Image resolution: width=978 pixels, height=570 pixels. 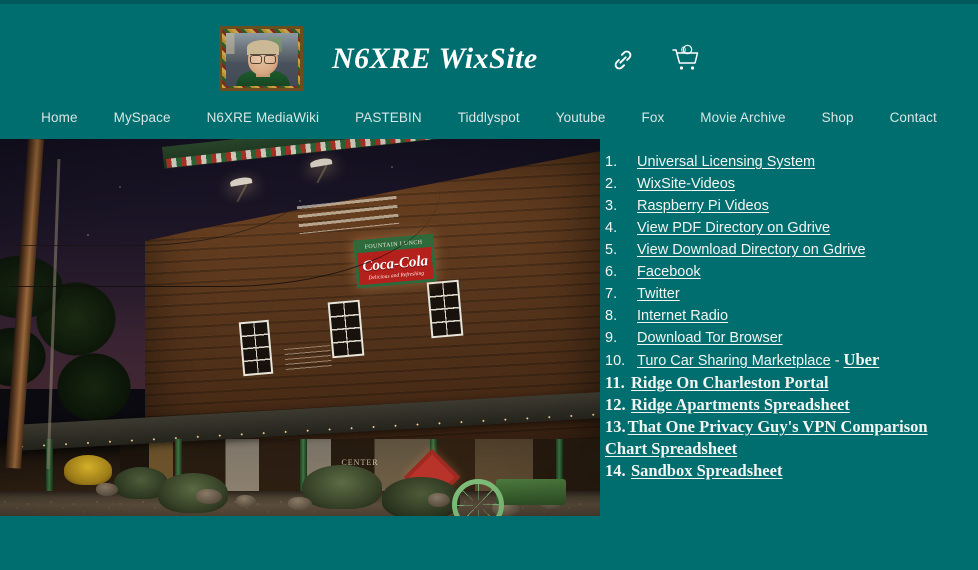 What do you see at coordinates (88, 470) in the screenshot?
I see `yellow-flowering-bush` at bounding box center [88, 470].